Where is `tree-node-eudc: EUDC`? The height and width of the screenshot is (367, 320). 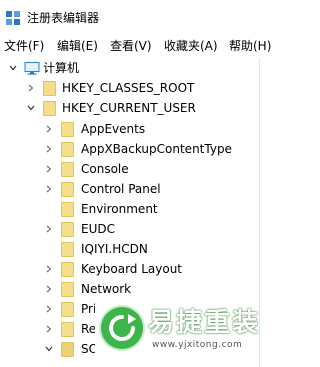
tree-node-eudc: EUDC is located at coordinates (138, 229).